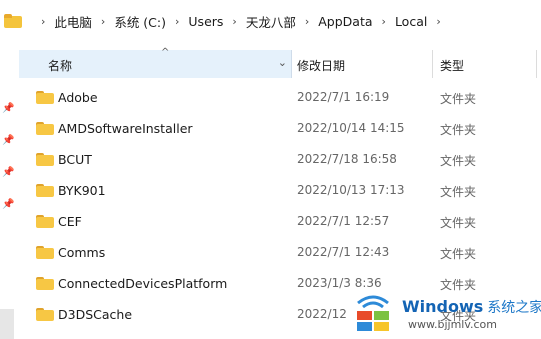  What do you see at coordinates (165, 52) in the screenshot?
I see `sort-ascending-icon: ^` at bounding box center [165, 52].